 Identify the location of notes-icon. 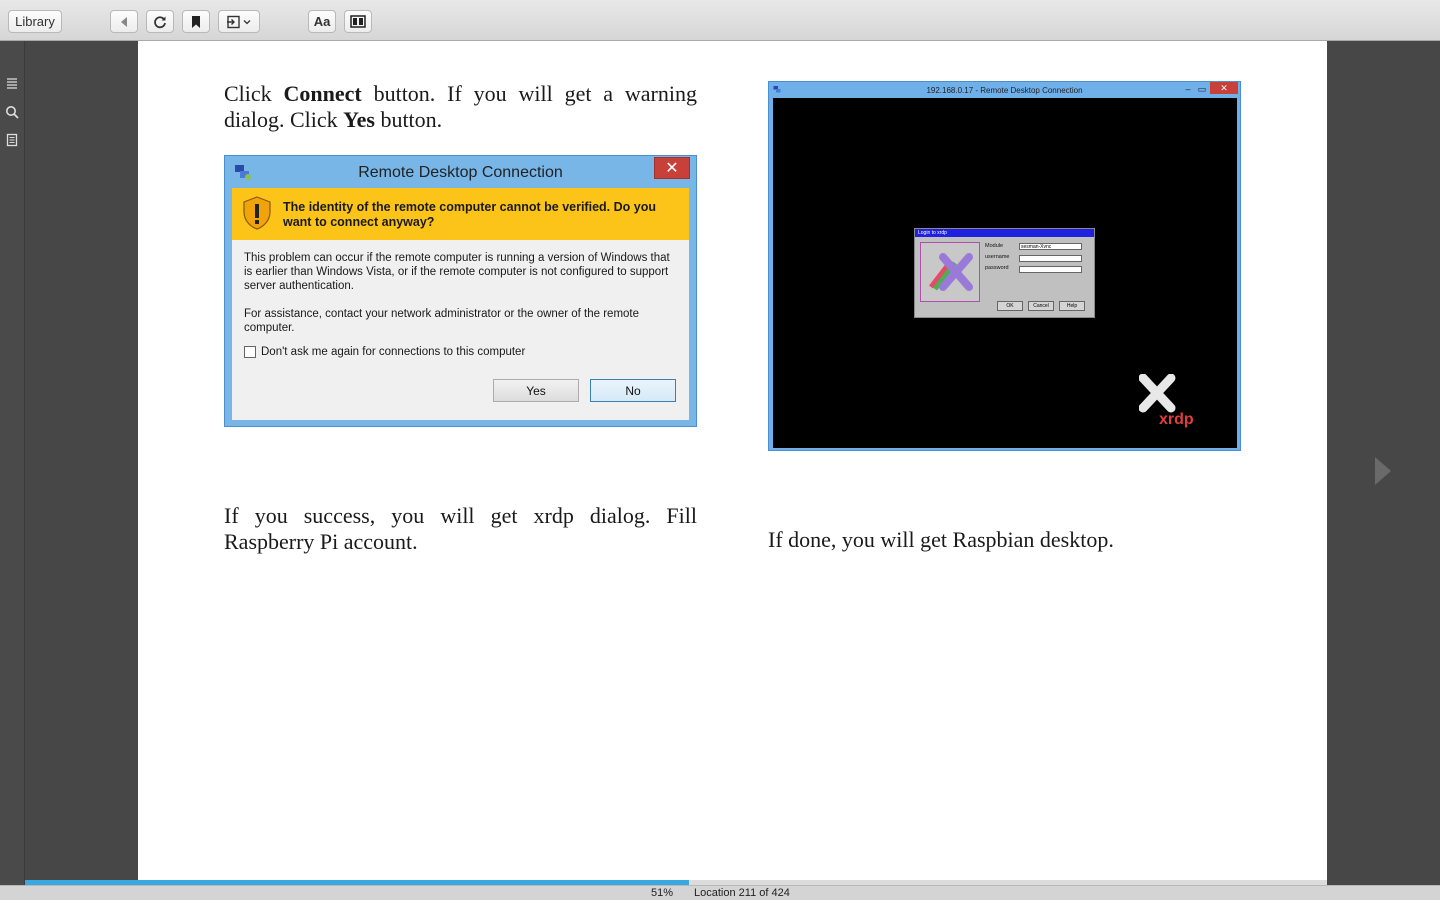
(12, 140).